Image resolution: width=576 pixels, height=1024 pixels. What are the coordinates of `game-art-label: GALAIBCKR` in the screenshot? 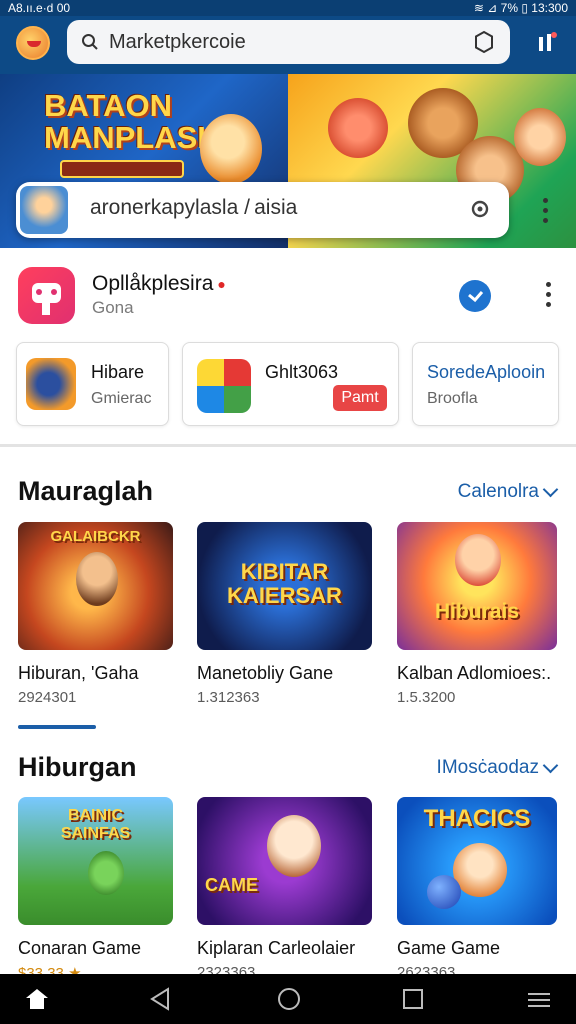 It's located at (95, 536).